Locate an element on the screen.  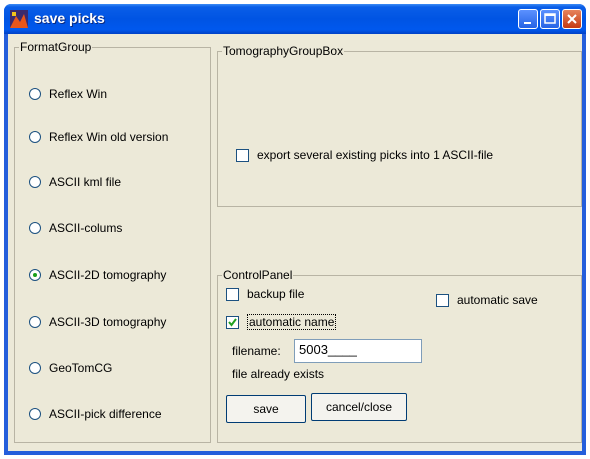
app-icon is located at coordinates (19, 19).